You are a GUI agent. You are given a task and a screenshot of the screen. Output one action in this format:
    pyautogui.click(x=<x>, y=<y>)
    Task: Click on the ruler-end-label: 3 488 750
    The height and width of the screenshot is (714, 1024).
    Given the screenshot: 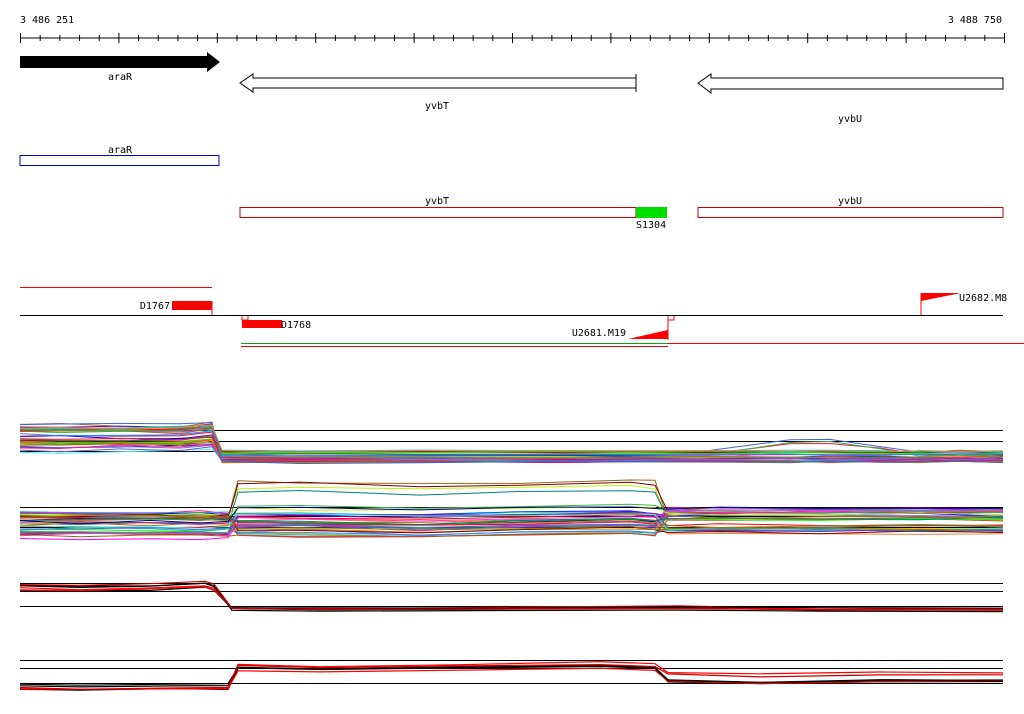 What is the action you would take?
    pyautogui.click(x=975, y=20)
    